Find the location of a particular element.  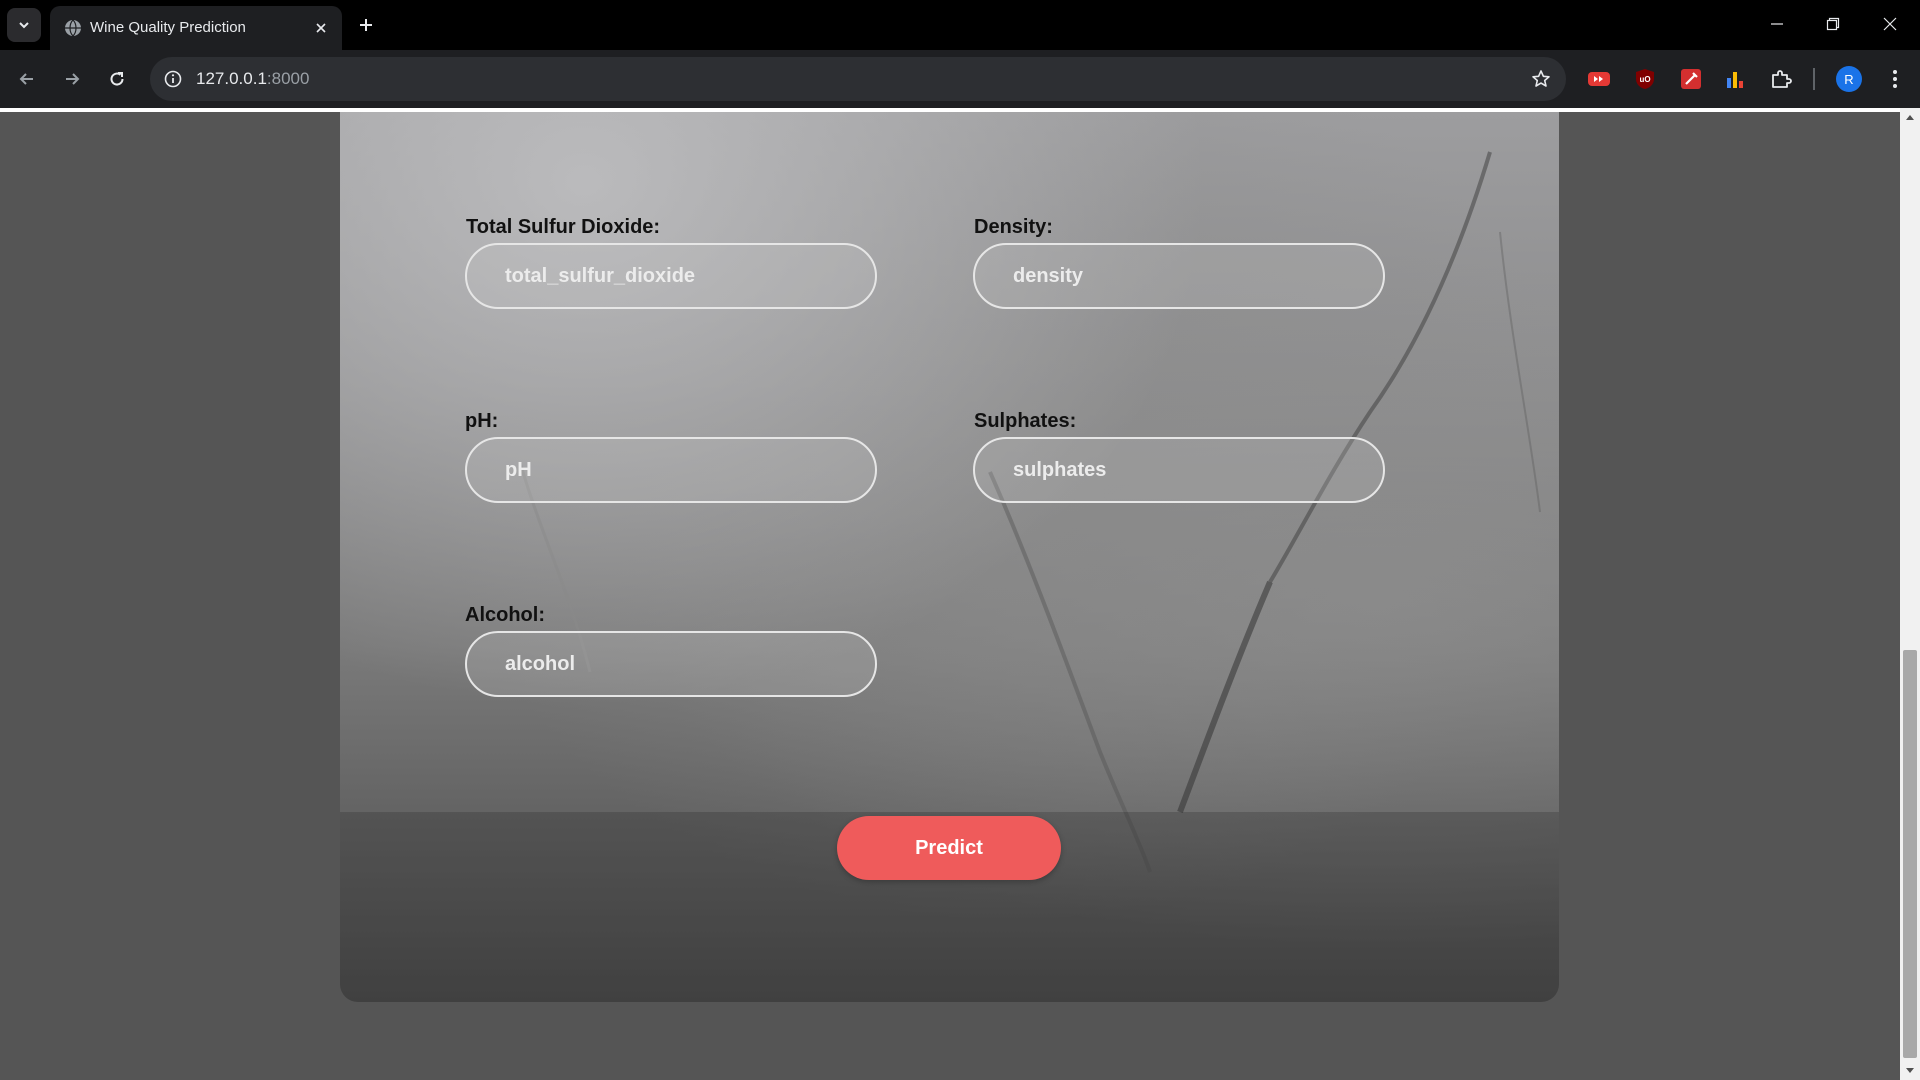

bookmark-button is located at coordinates (1541, 79).